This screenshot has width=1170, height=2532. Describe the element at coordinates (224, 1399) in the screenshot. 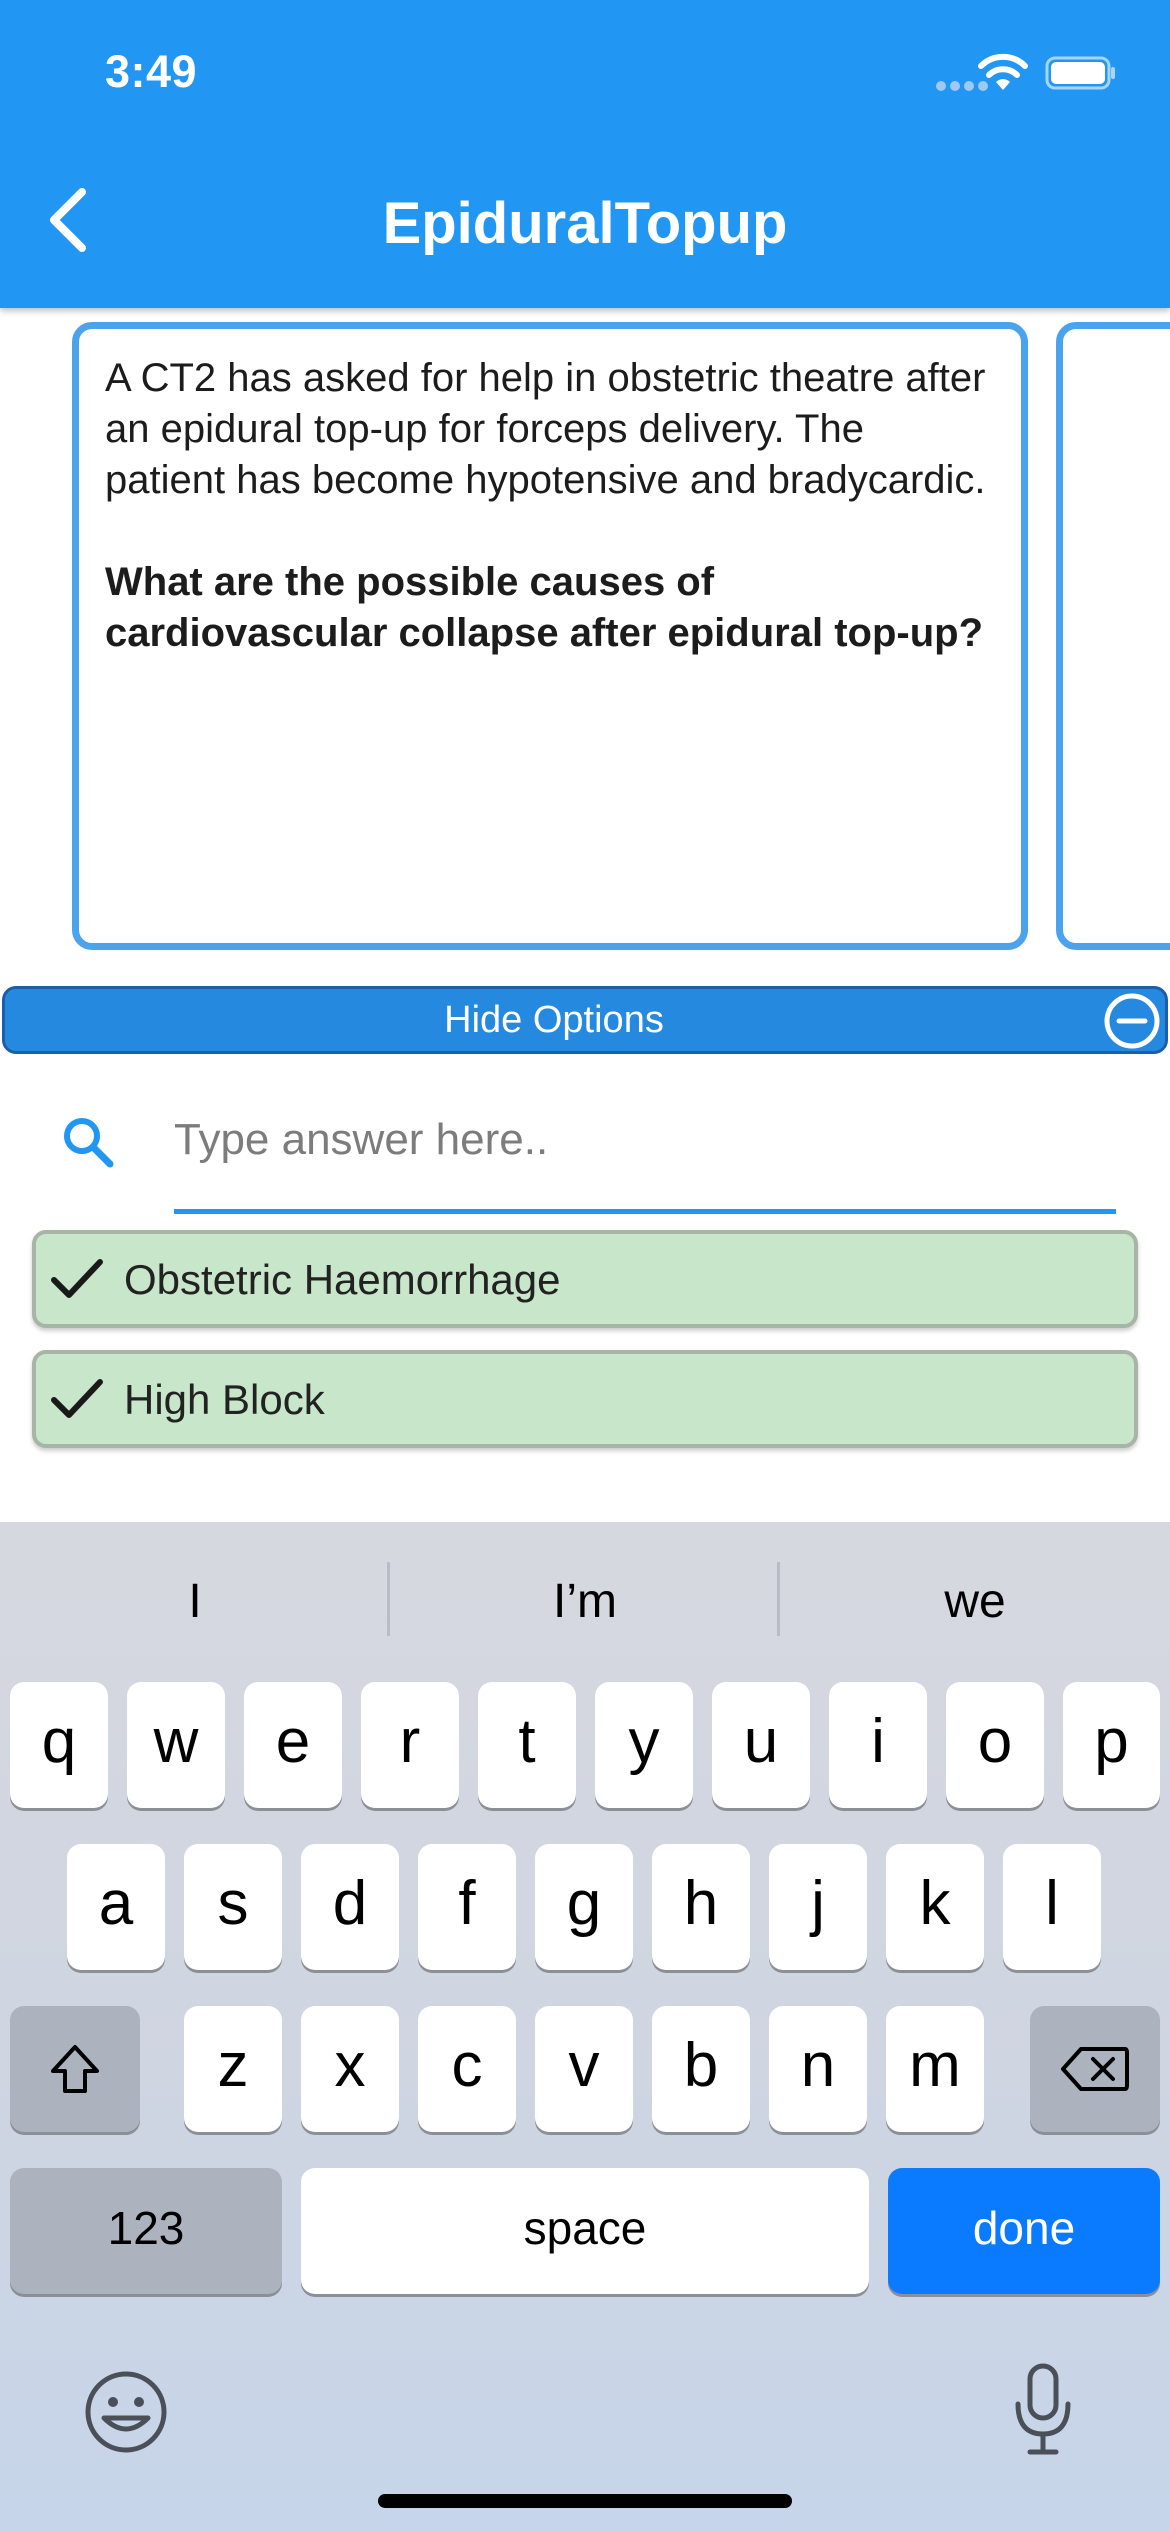

I see `answer-label: High Block` at that location.